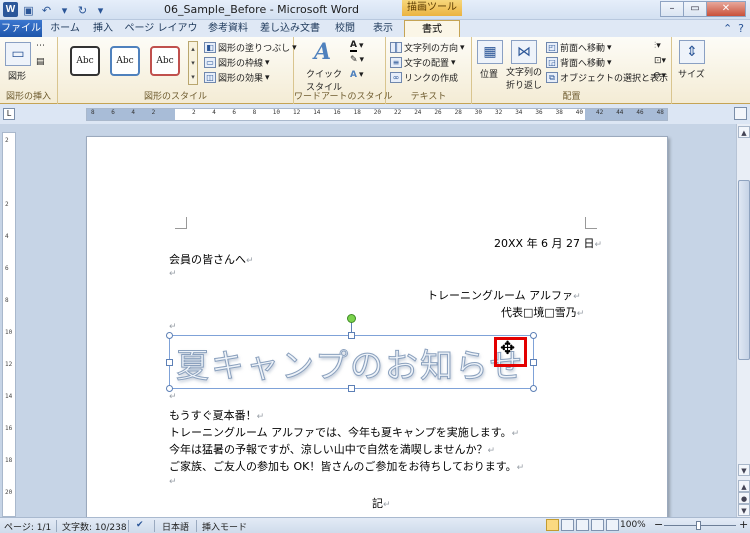 Image resolution: width=750 pixels, height=533 pixels. Describe the element at coordinates (353, 75) in the screenshot. I see `text-effects-icon: A` at that location.